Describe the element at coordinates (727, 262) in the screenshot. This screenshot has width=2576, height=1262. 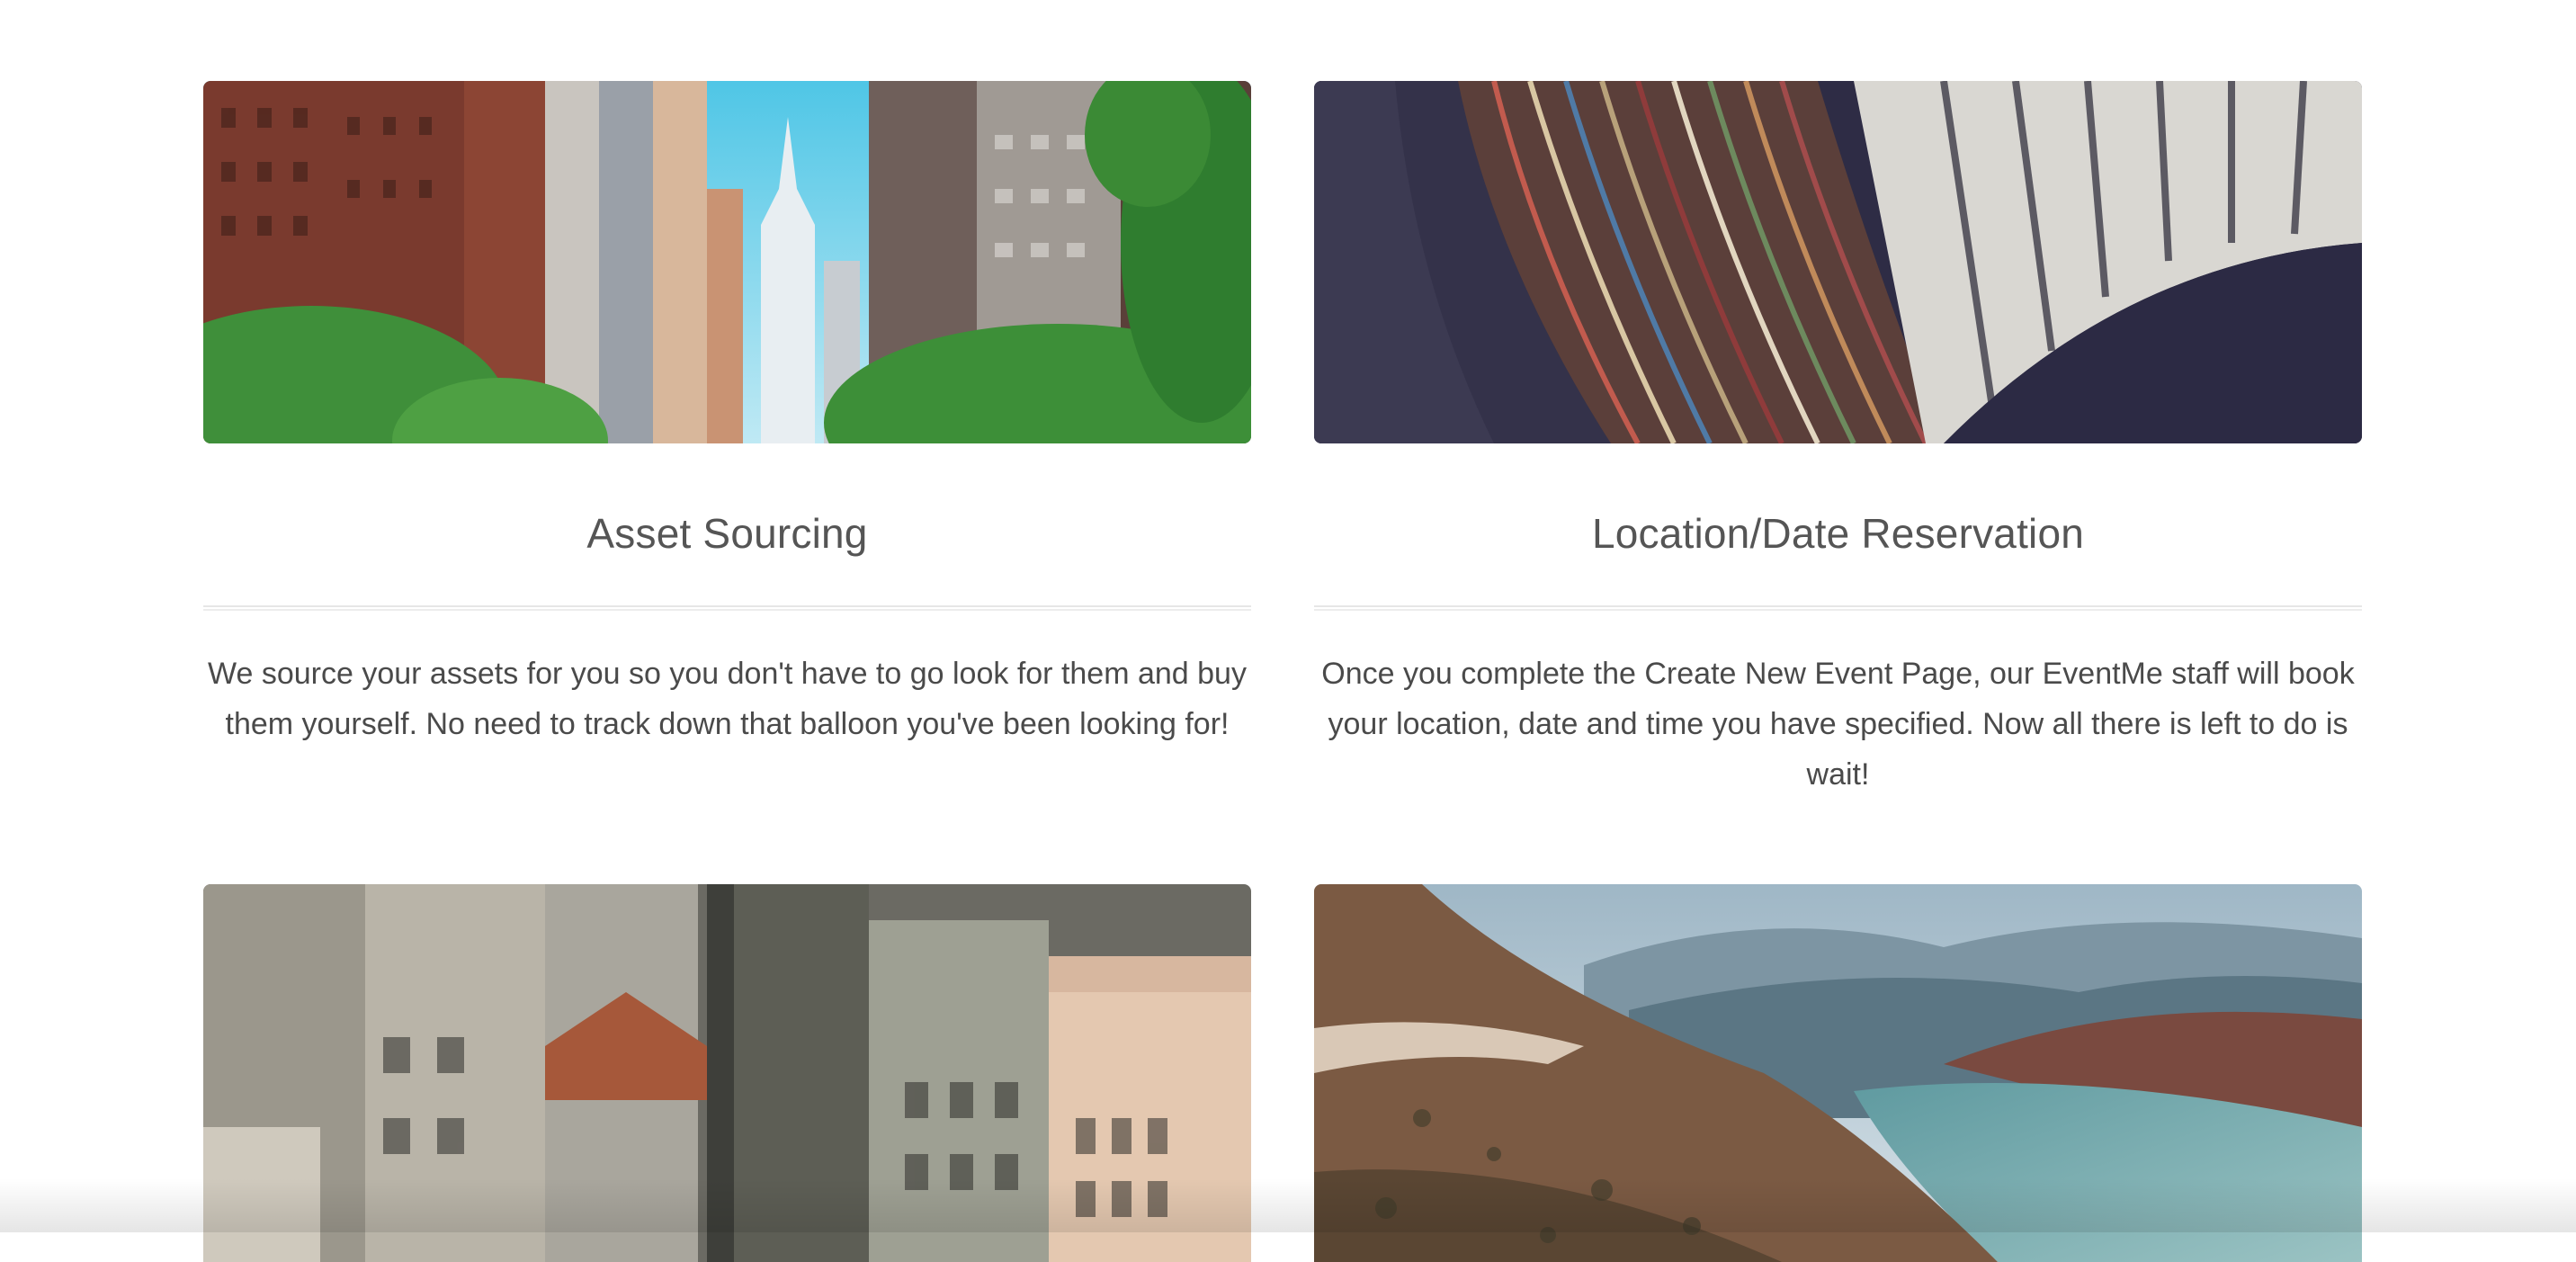
I see `city-street-skyscrapers-photo` at that location.